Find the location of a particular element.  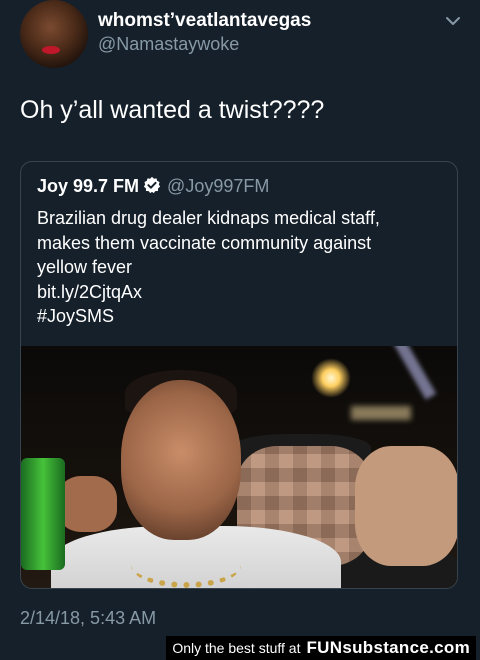

quoted-link: bit.ly/2CjtqAx is located at coordinates (242, 292).